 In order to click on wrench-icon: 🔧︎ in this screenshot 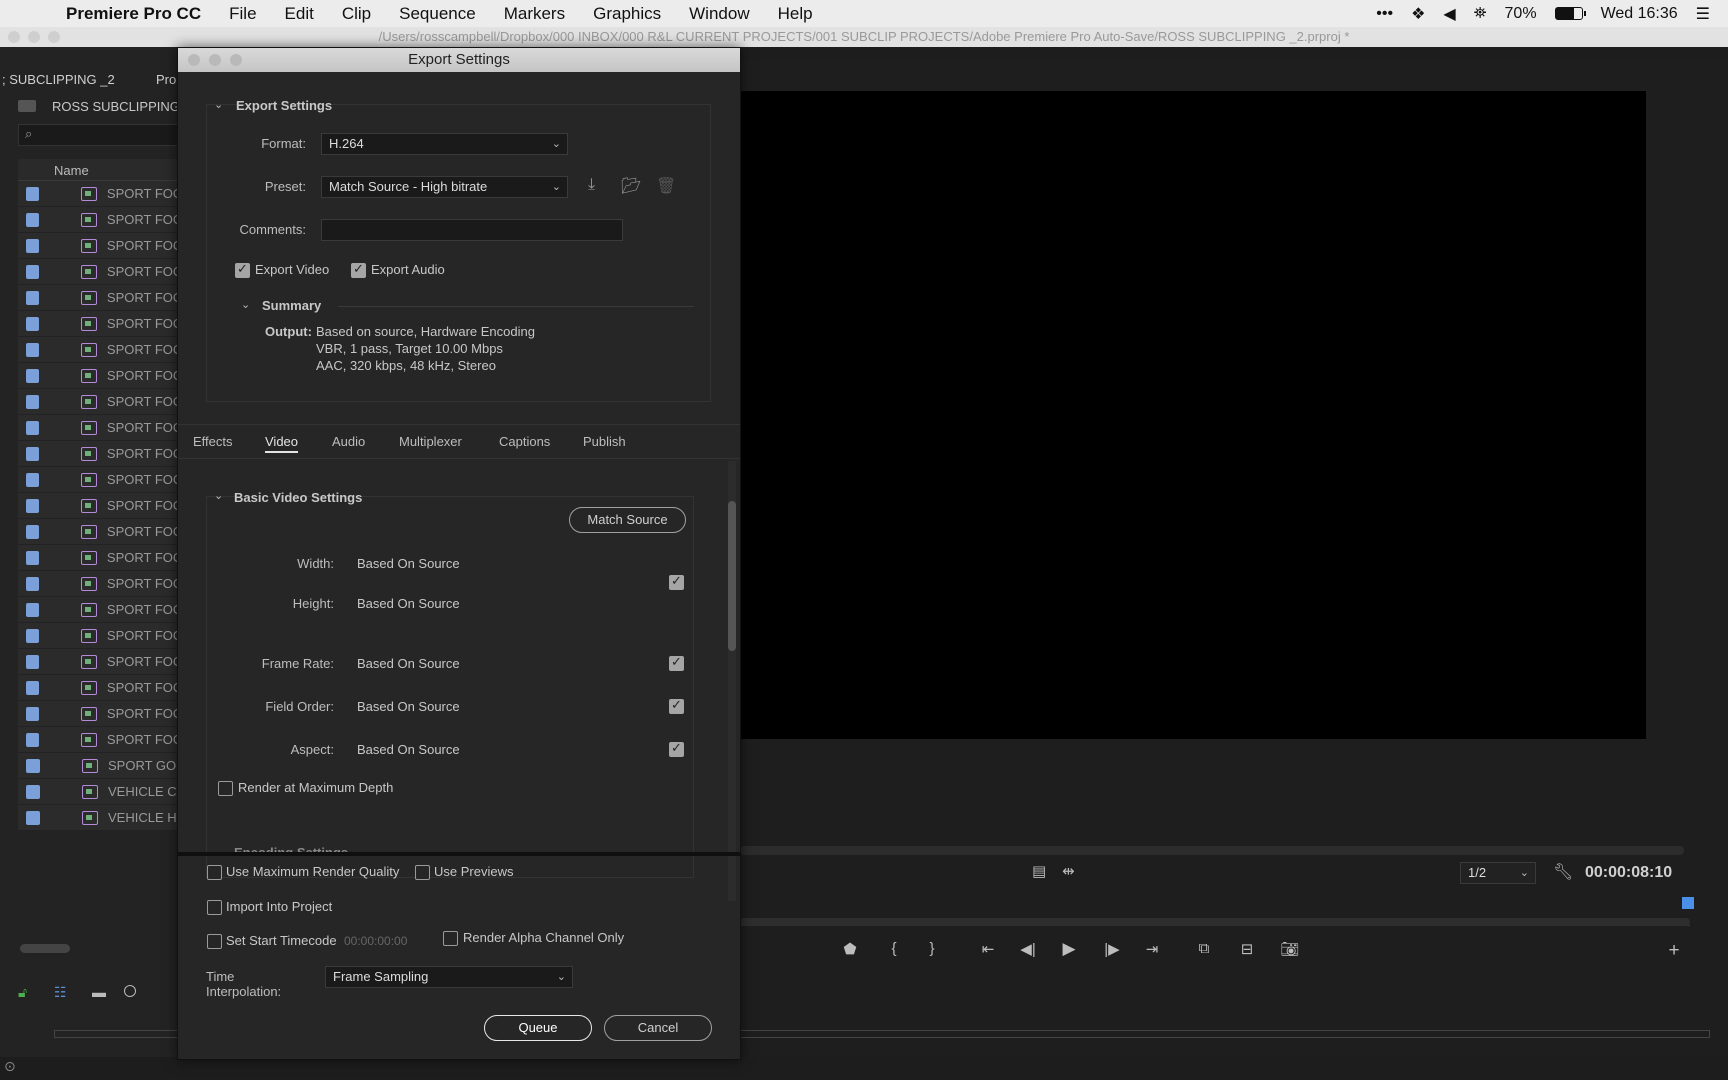, I will do `click(1563, 872)`.